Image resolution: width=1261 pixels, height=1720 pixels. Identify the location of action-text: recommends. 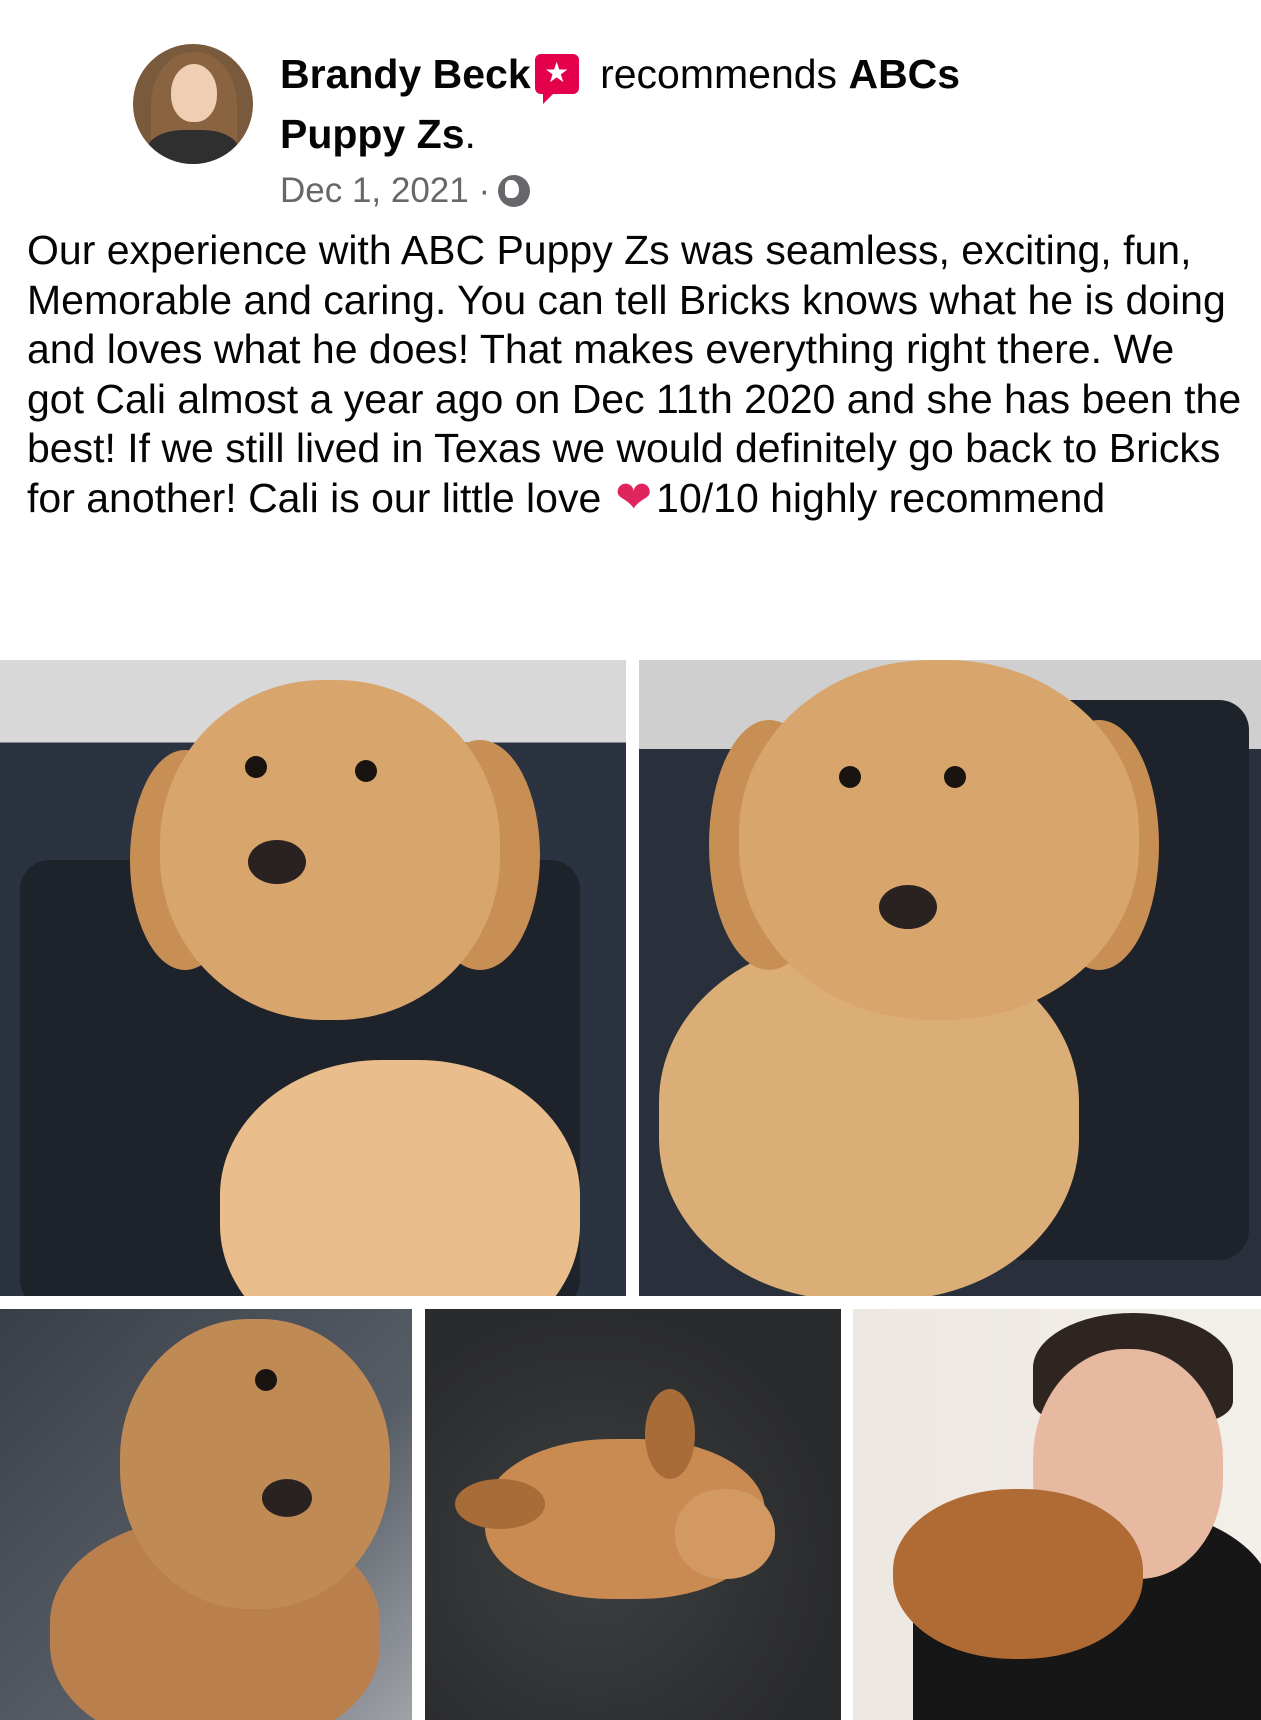
(719, 74).